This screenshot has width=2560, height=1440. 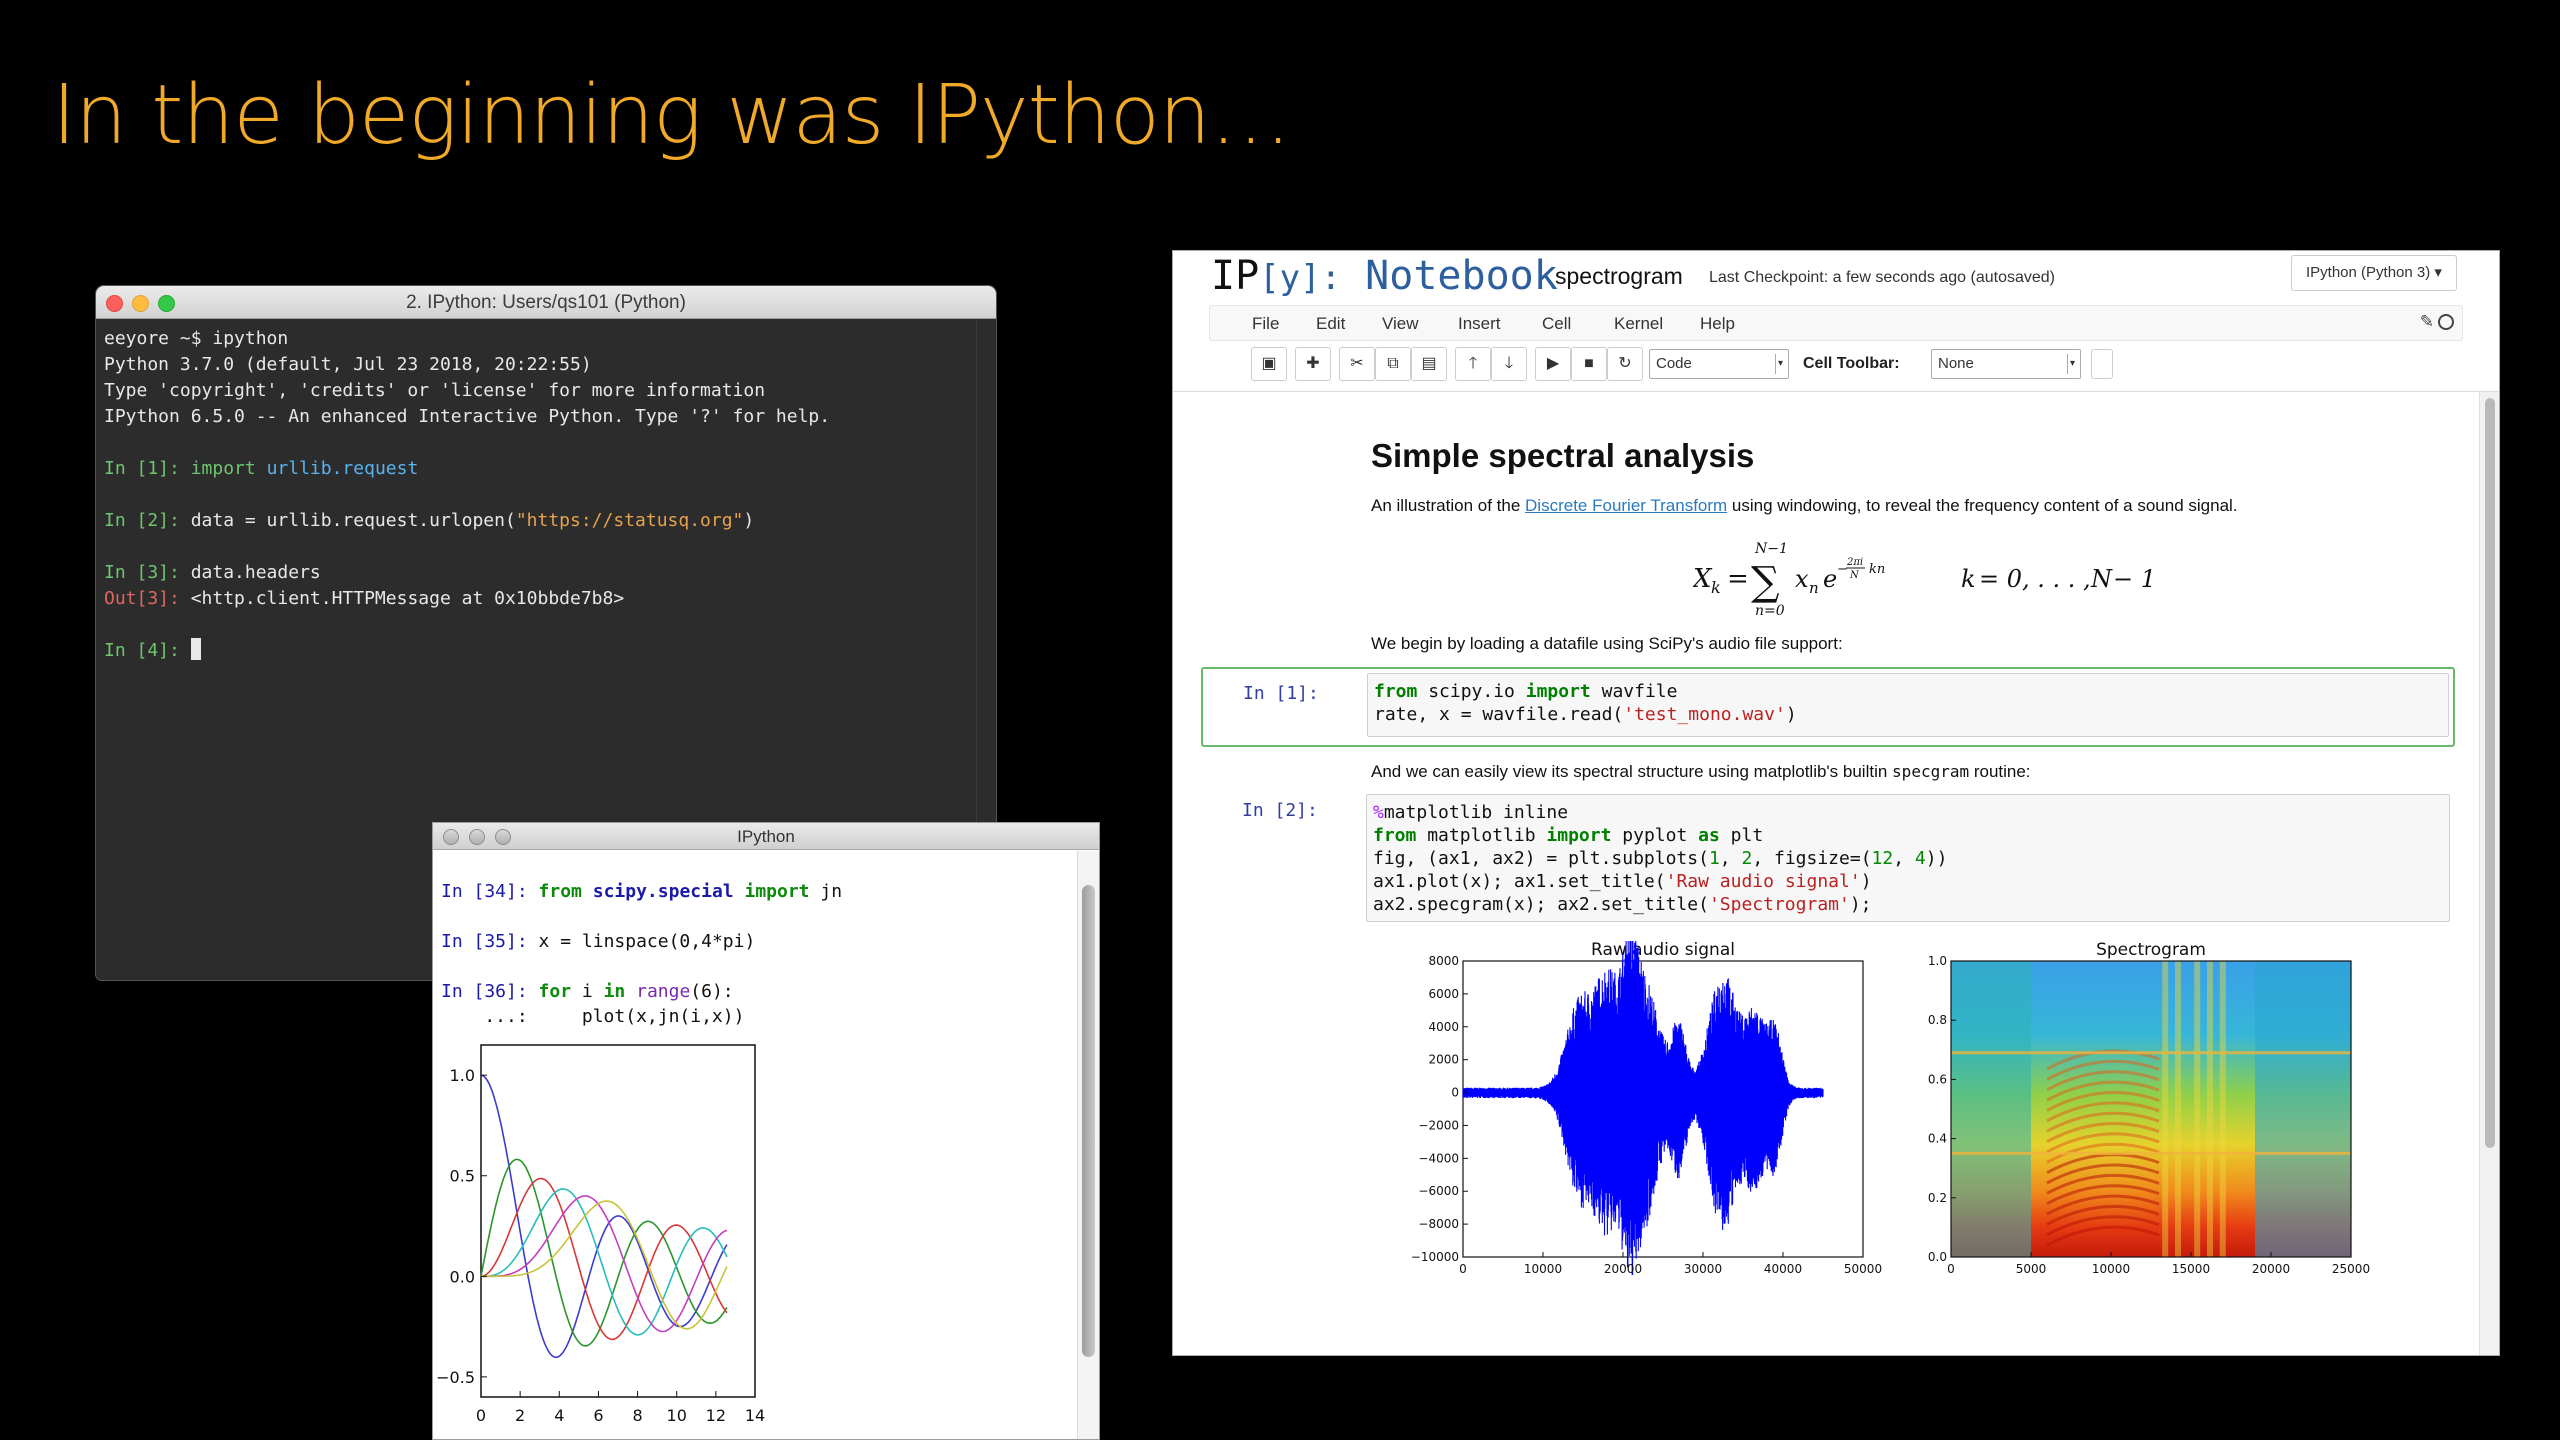 I want to click on string-literal: 'test_mono.wav', so click(x=1704, y=714).